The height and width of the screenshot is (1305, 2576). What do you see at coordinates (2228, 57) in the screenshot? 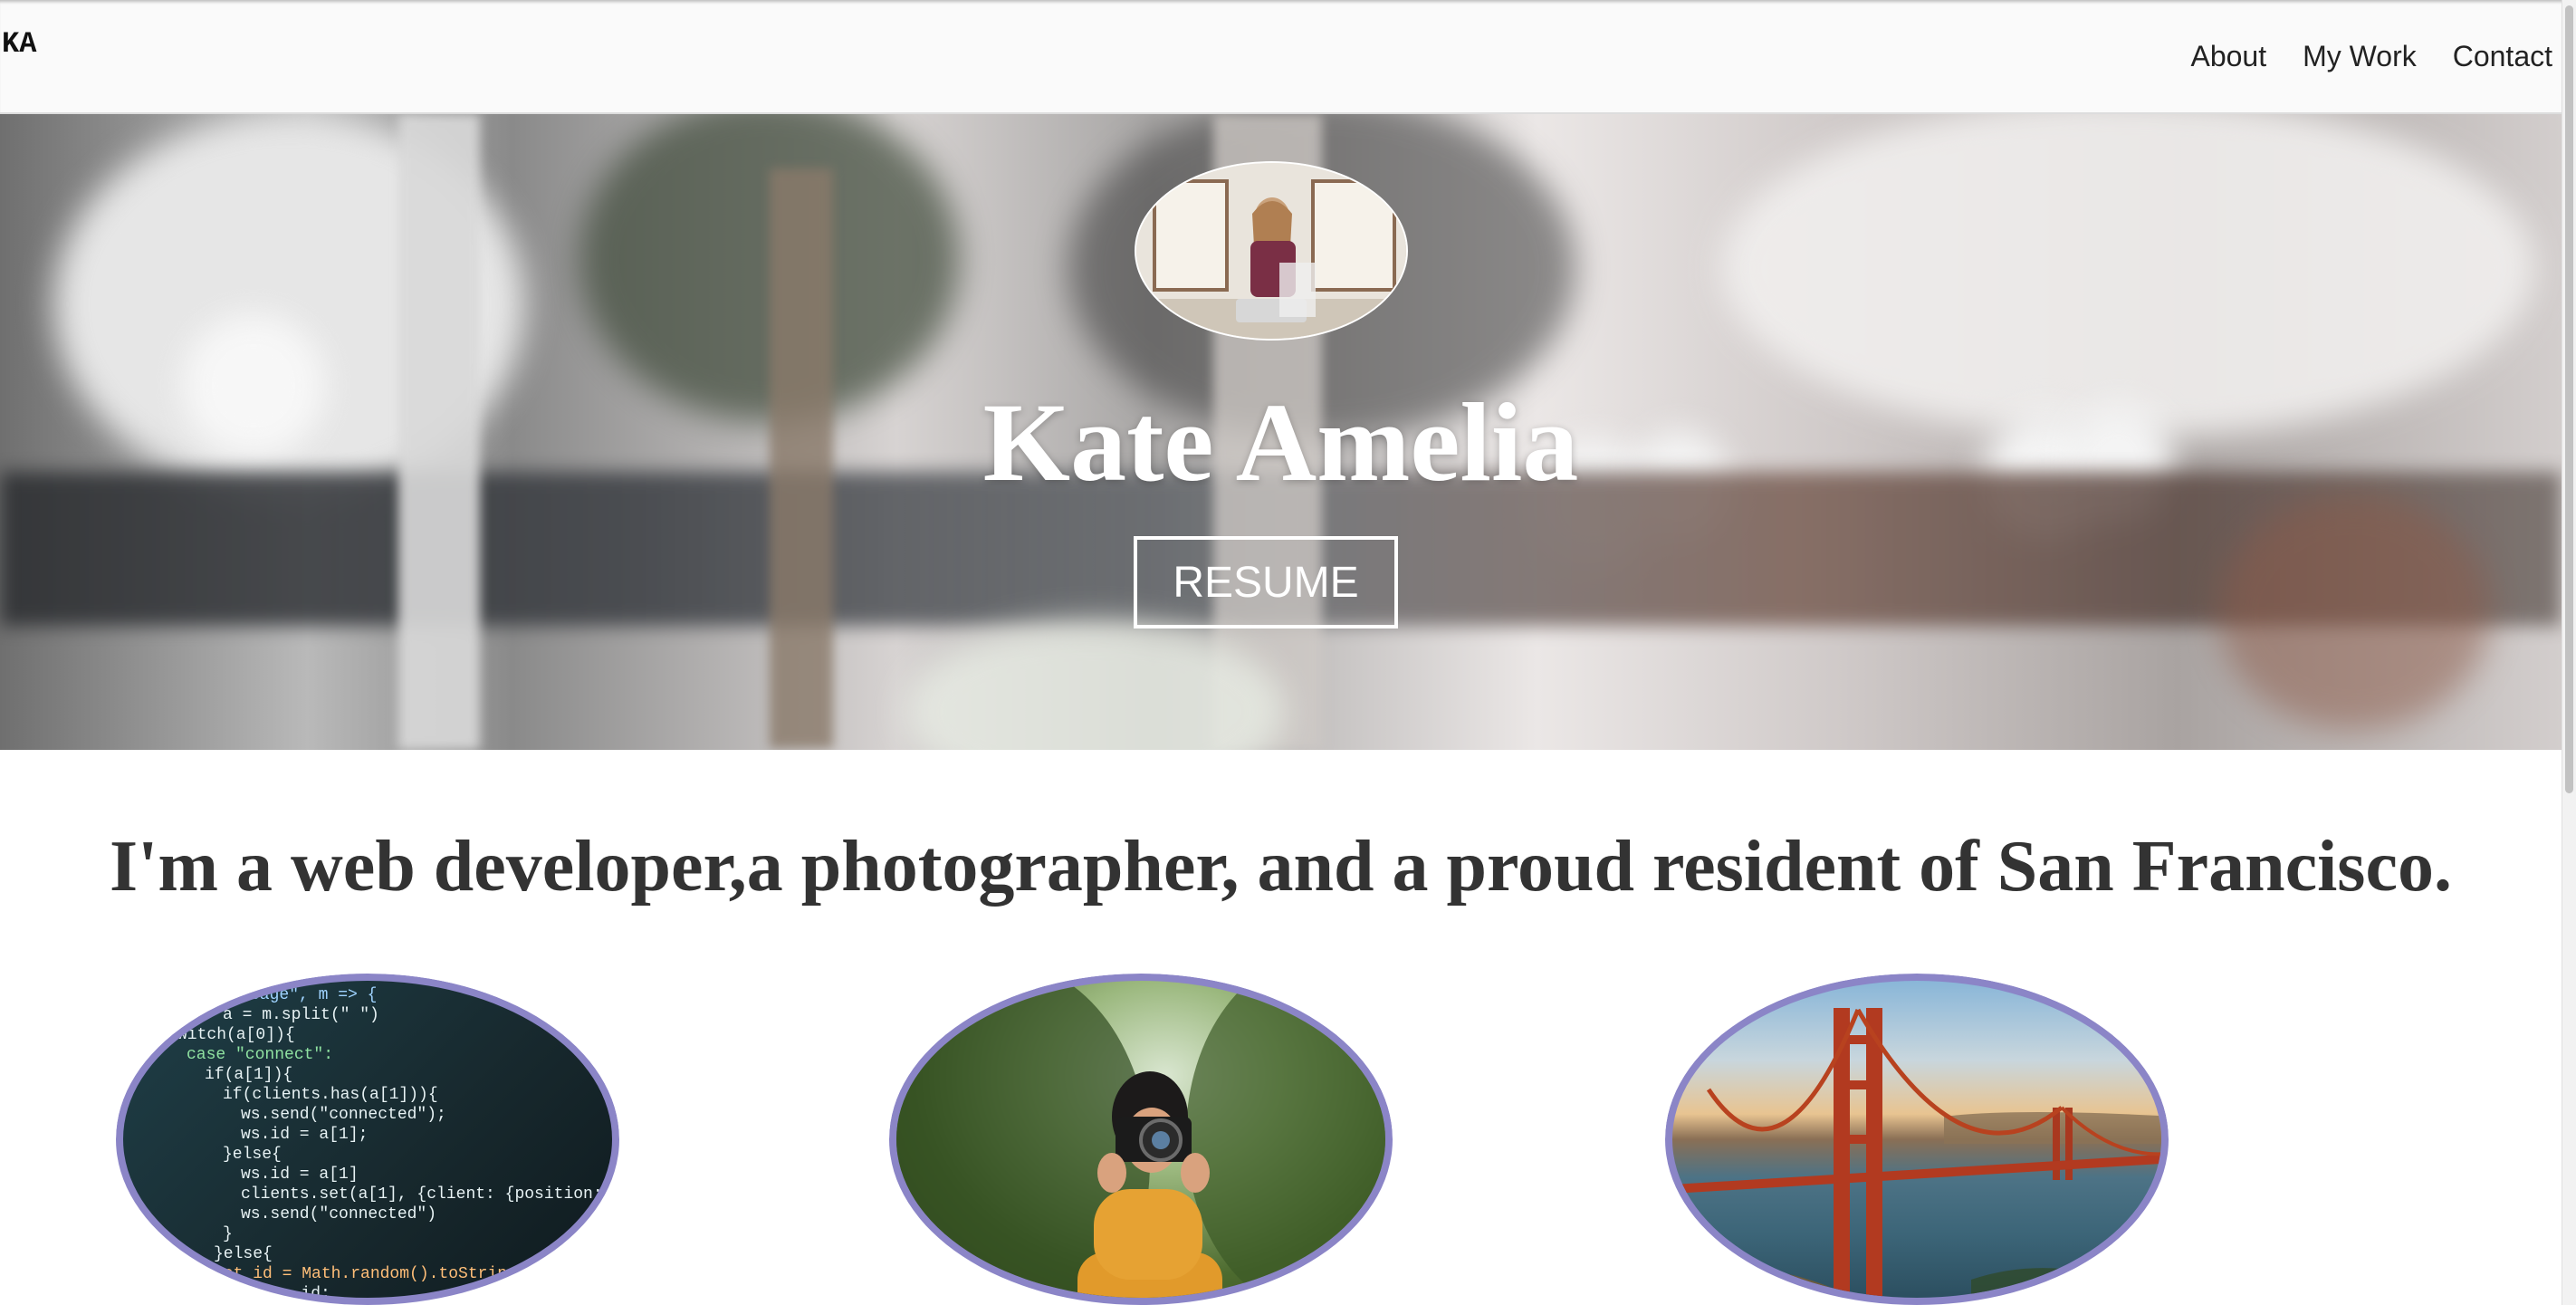
I see `nav-link-about: About` at bounding box center [2228, 57].